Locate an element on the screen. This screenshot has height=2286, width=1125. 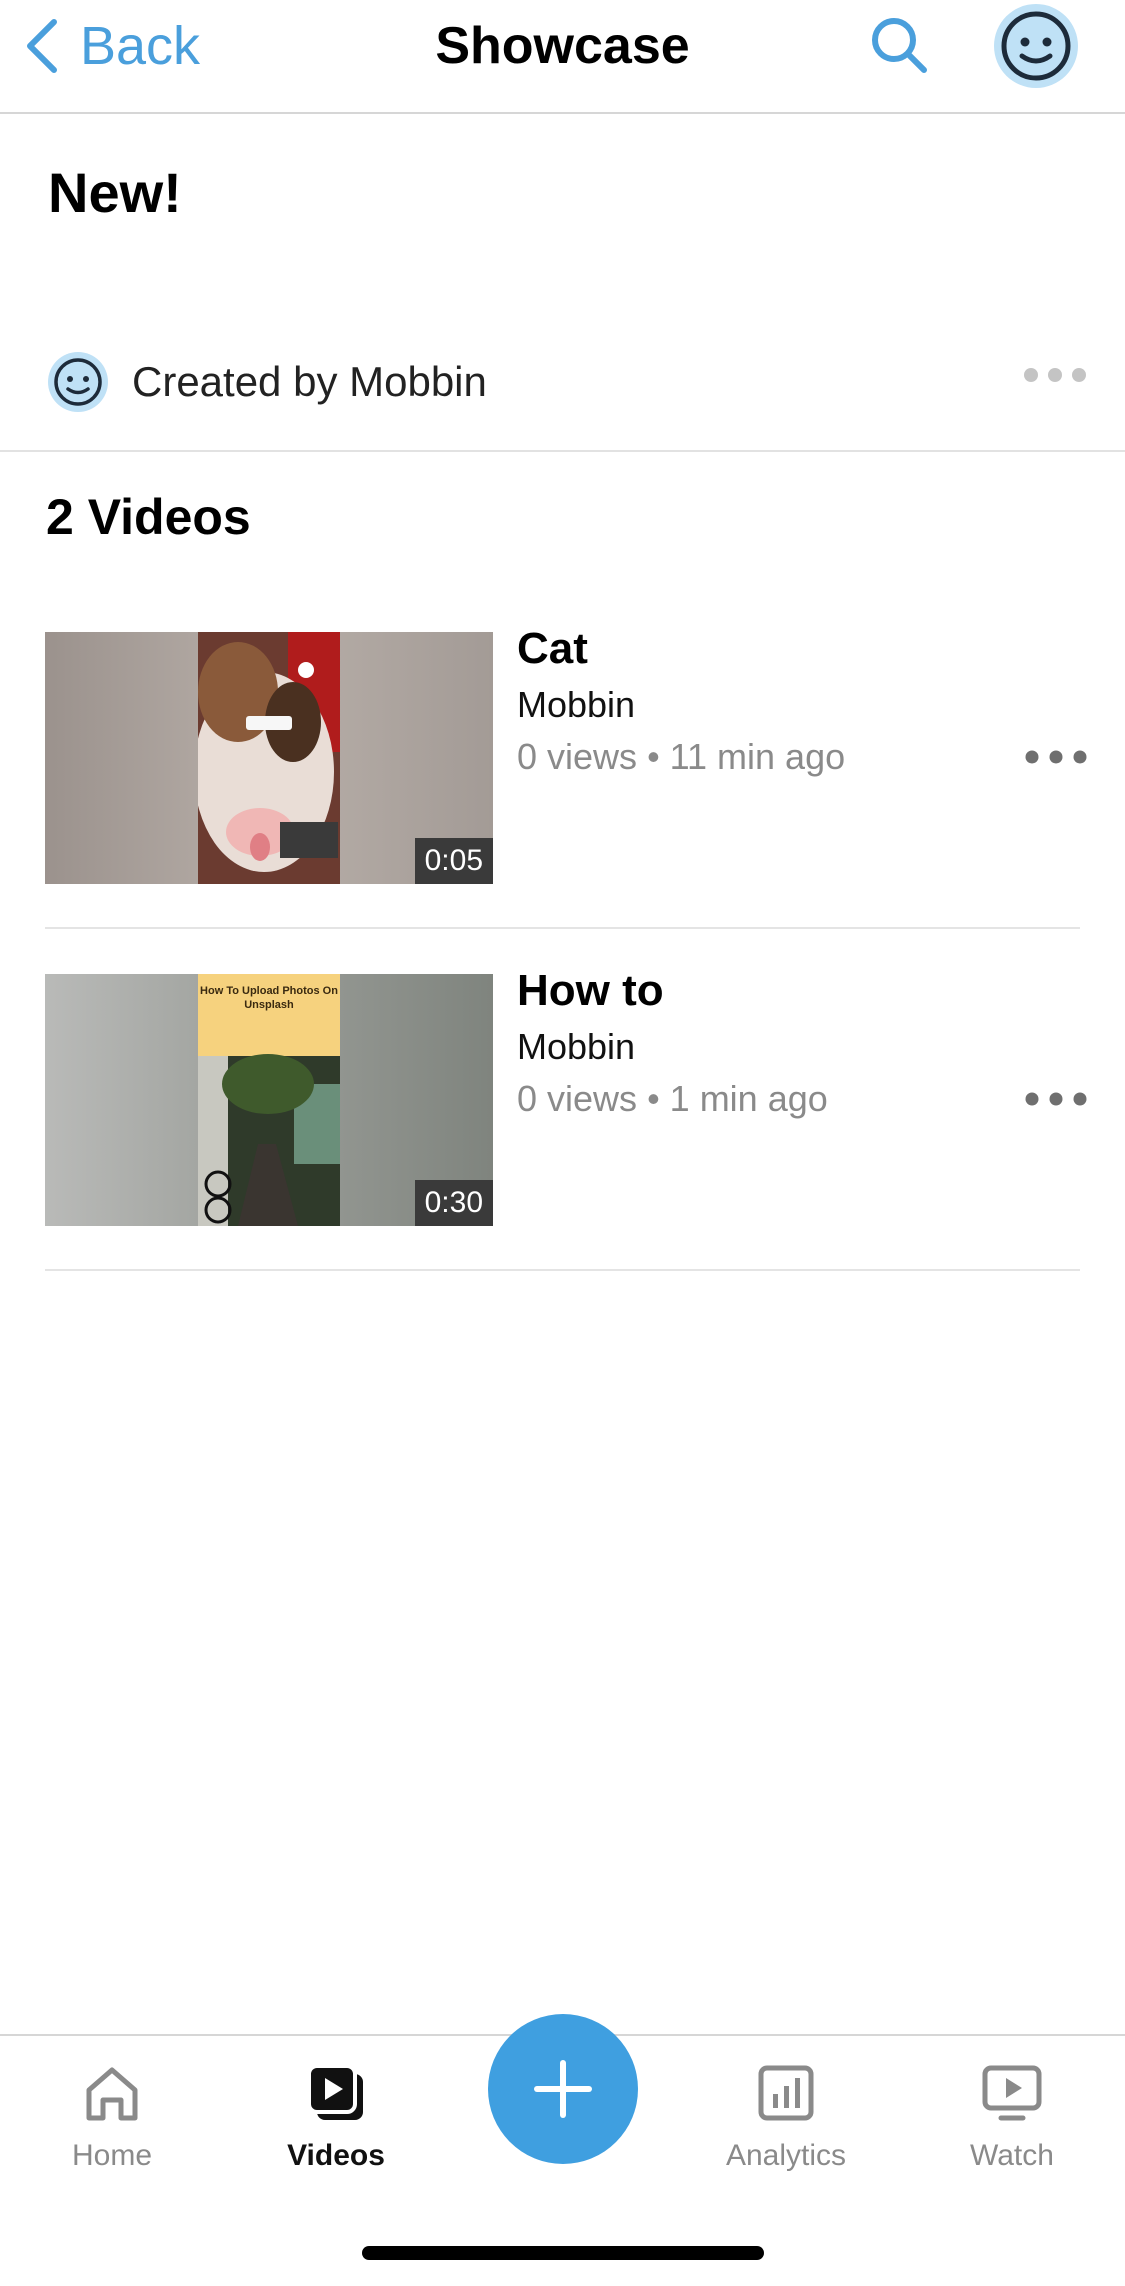
cat-photo is located at coordinates (269, 758).